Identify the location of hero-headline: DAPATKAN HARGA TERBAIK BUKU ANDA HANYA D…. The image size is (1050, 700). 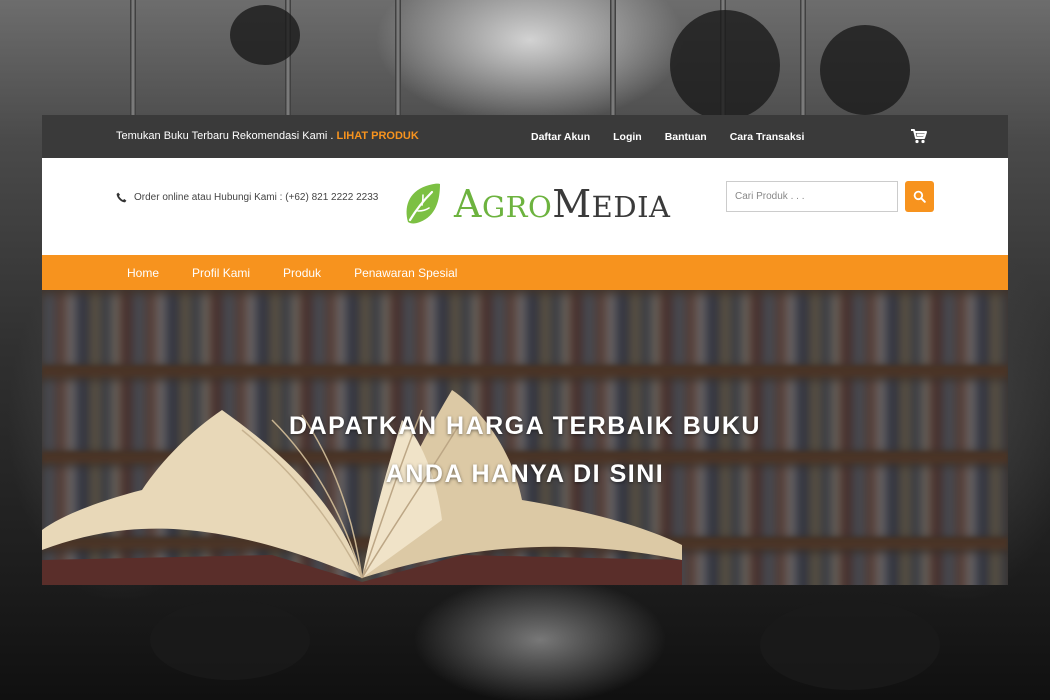
(525, 450).